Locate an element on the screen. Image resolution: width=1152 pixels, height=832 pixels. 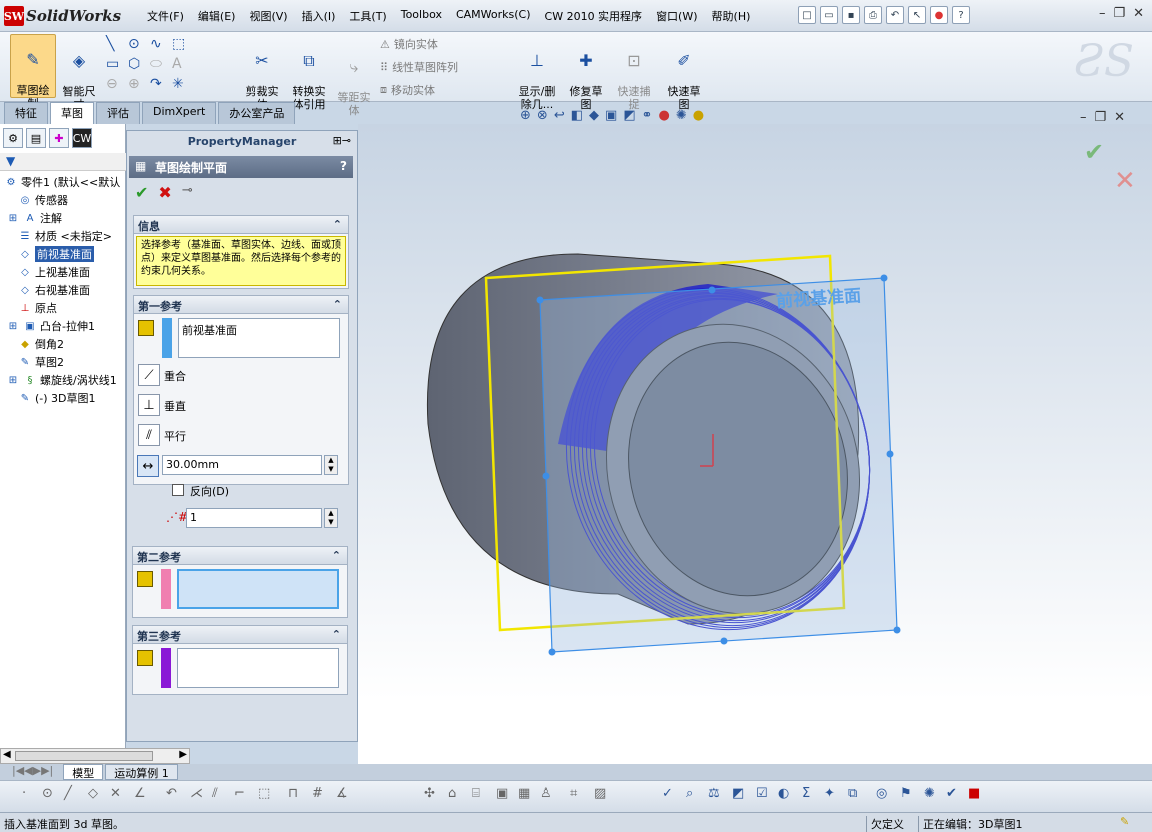
zoom-to-area-icon: ⊗ is located at coordinates (542, 115).